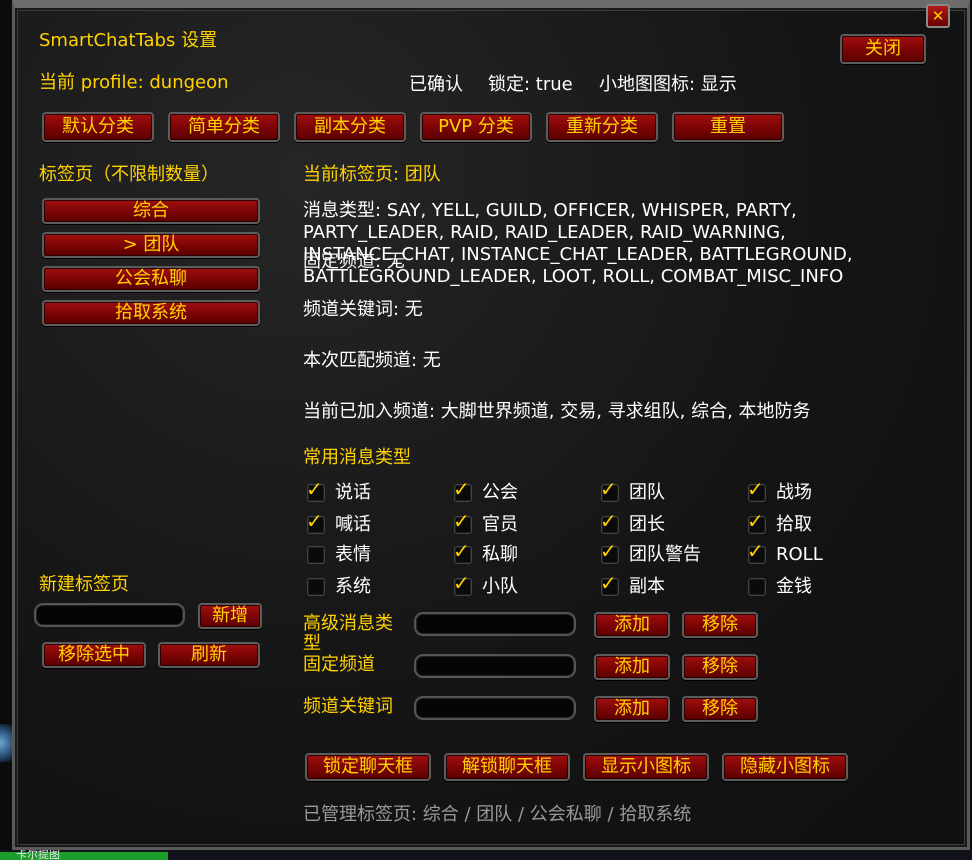 The height and width of the screenshot is (860, 972). I want to click on common-types-heading: 常用消息类型, so click(357, 457).